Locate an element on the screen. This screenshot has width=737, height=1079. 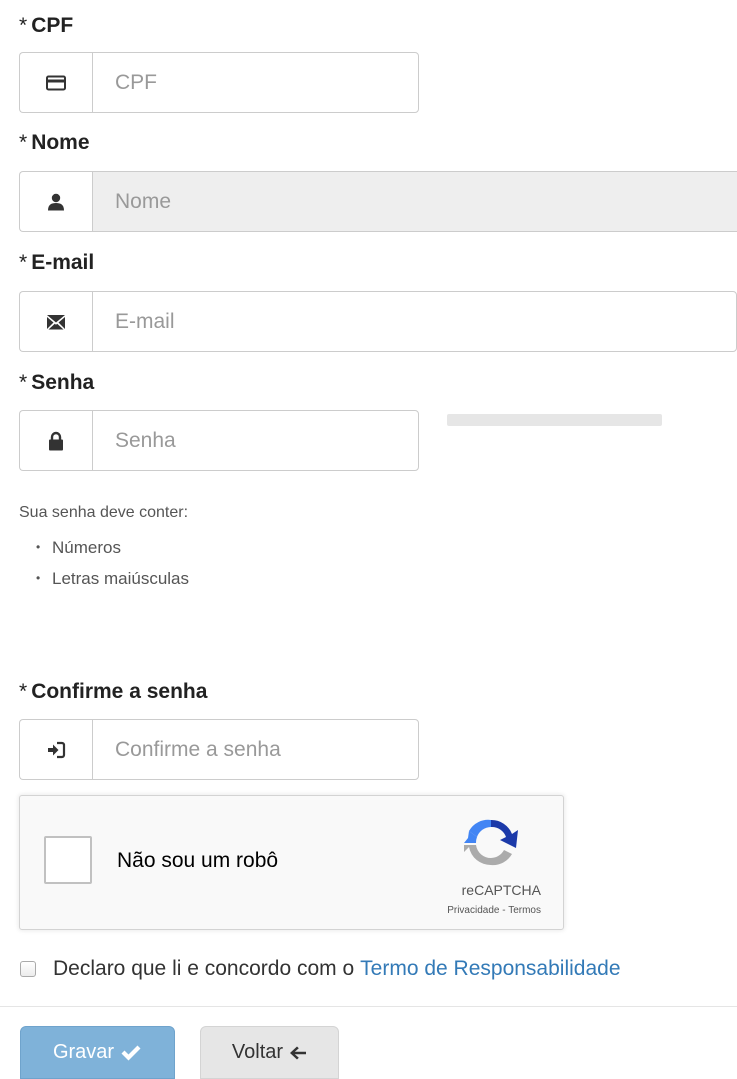
back-button-label: Voltar is located at coordinates (257, 1052).